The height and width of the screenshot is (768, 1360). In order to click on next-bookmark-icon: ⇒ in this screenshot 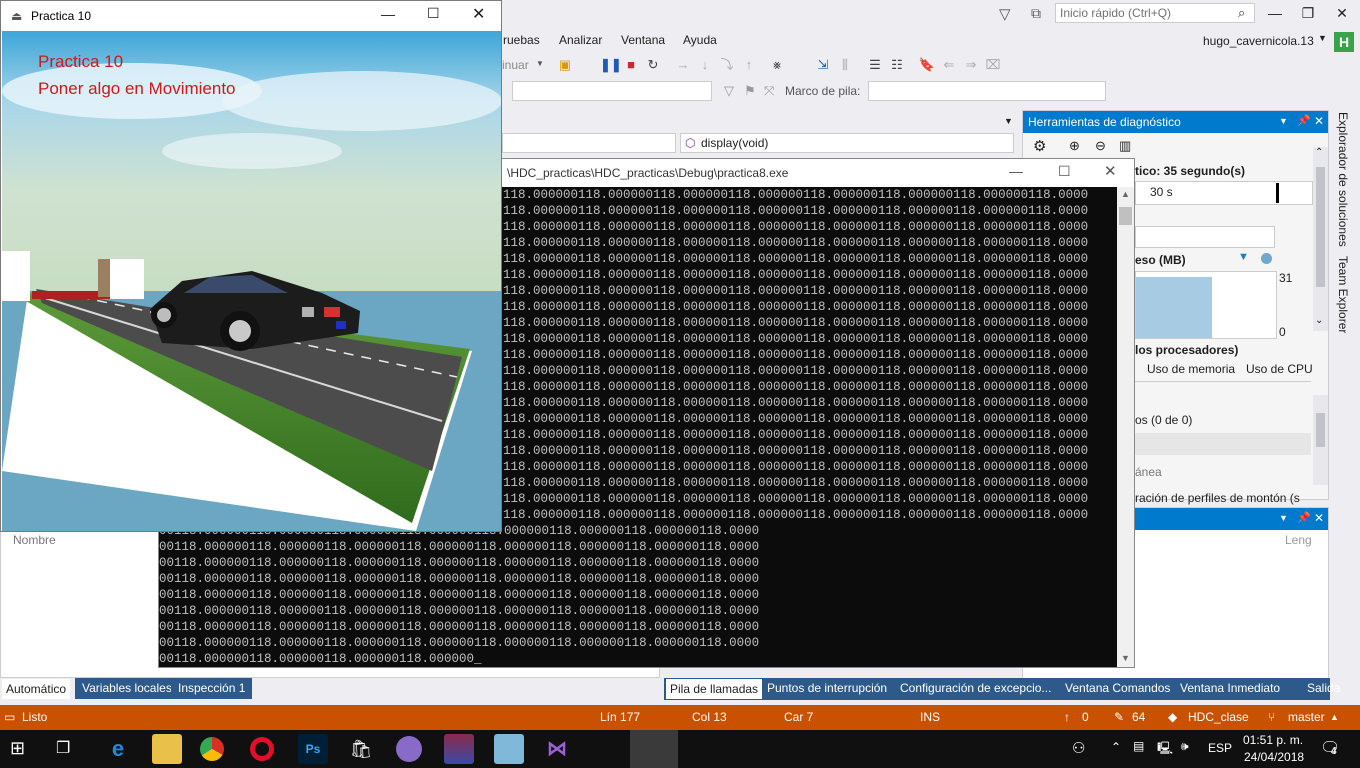, I will do `click(971, 65)`.